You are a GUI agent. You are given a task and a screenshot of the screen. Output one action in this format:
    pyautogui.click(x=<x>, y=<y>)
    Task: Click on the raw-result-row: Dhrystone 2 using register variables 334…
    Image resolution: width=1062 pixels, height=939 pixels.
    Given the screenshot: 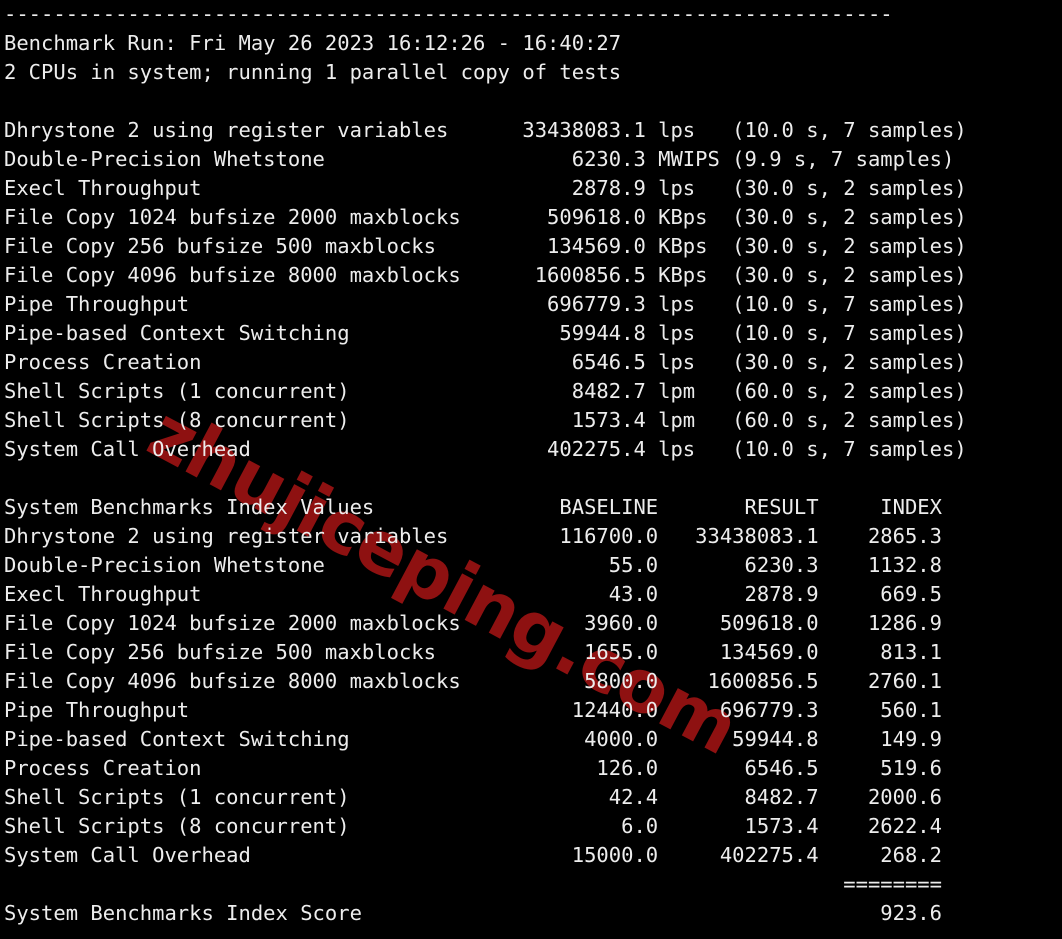 What is the action you would take?
    pyautogui.click(x=485, y=130)
    